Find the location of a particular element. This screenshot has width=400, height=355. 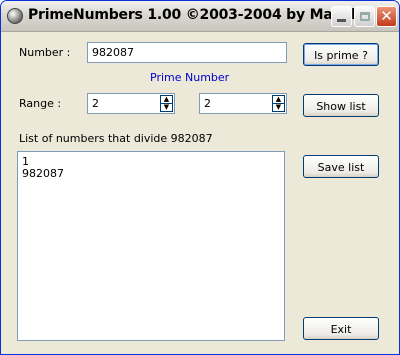

exit-button: Exit is located at coordinates (341, 328).